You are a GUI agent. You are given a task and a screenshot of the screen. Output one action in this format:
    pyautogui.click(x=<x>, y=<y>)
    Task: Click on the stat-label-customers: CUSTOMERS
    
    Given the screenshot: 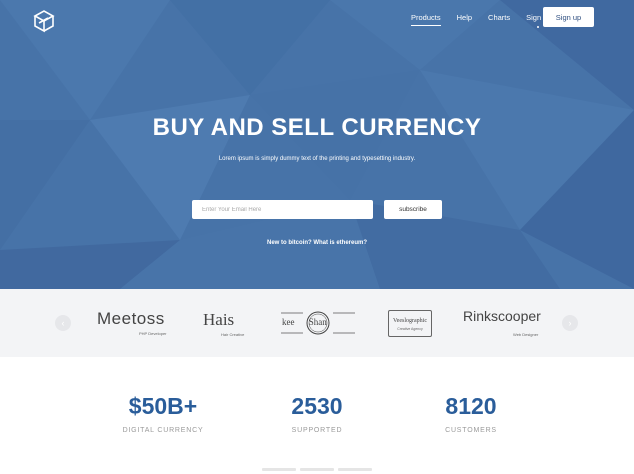 What is the action you would take?
    pyautogui.click(x=471, y=430)
    